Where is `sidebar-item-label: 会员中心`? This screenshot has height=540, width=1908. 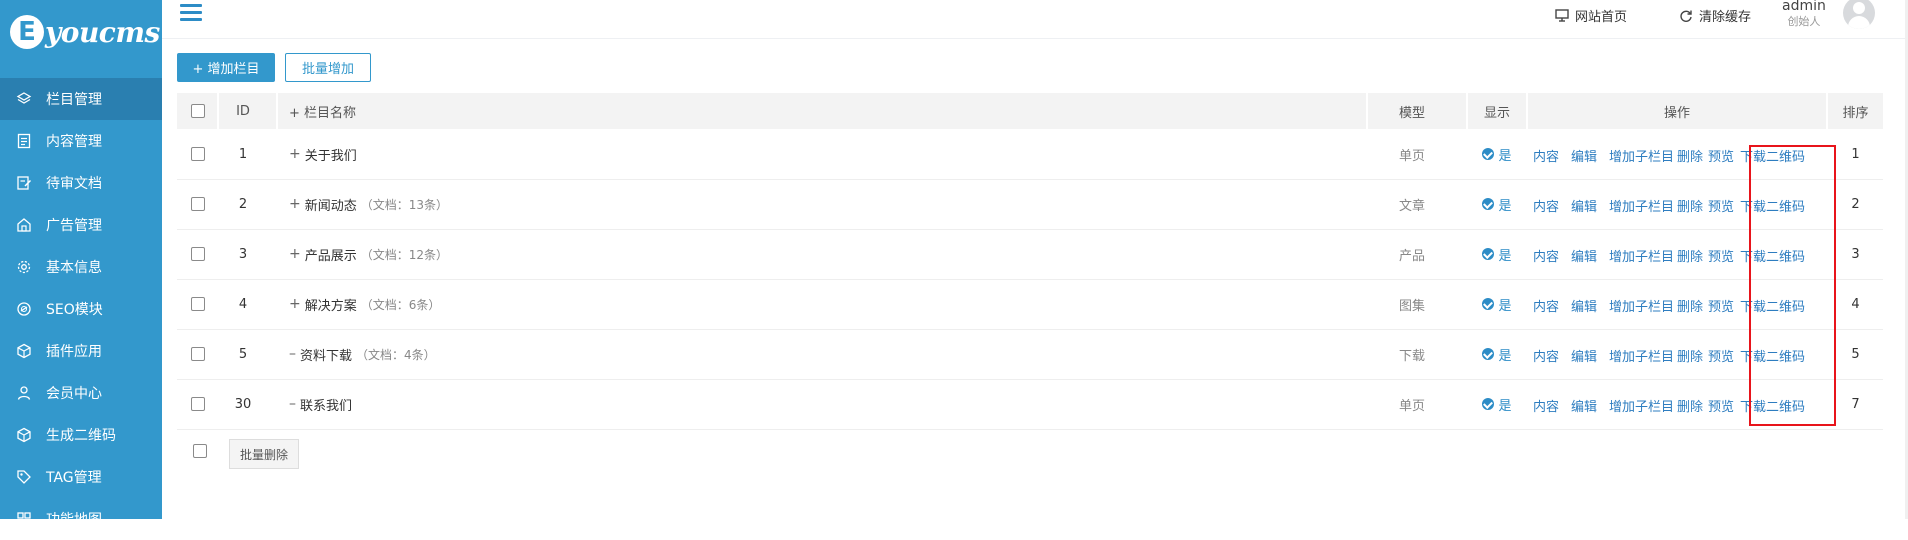
sidebar-item-label: 会员中心 is located at coordinates (74, 394).